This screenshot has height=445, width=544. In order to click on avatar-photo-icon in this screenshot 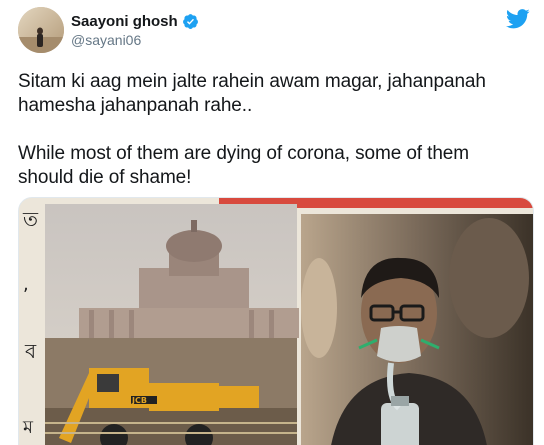, I will do `click(41, 30)`.